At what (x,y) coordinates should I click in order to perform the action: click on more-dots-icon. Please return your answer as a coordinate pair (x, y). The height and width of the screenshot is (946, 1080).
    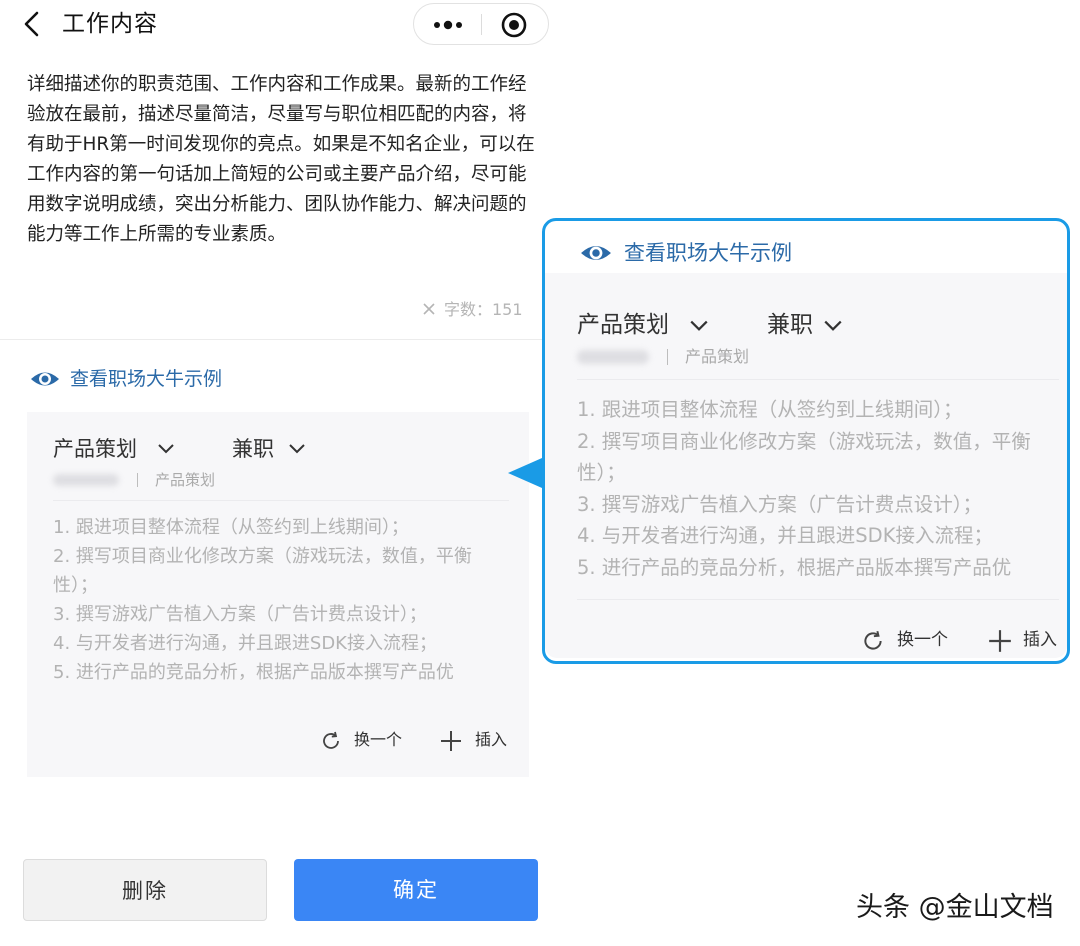
    Looking at the image, I should click on (448, 25).